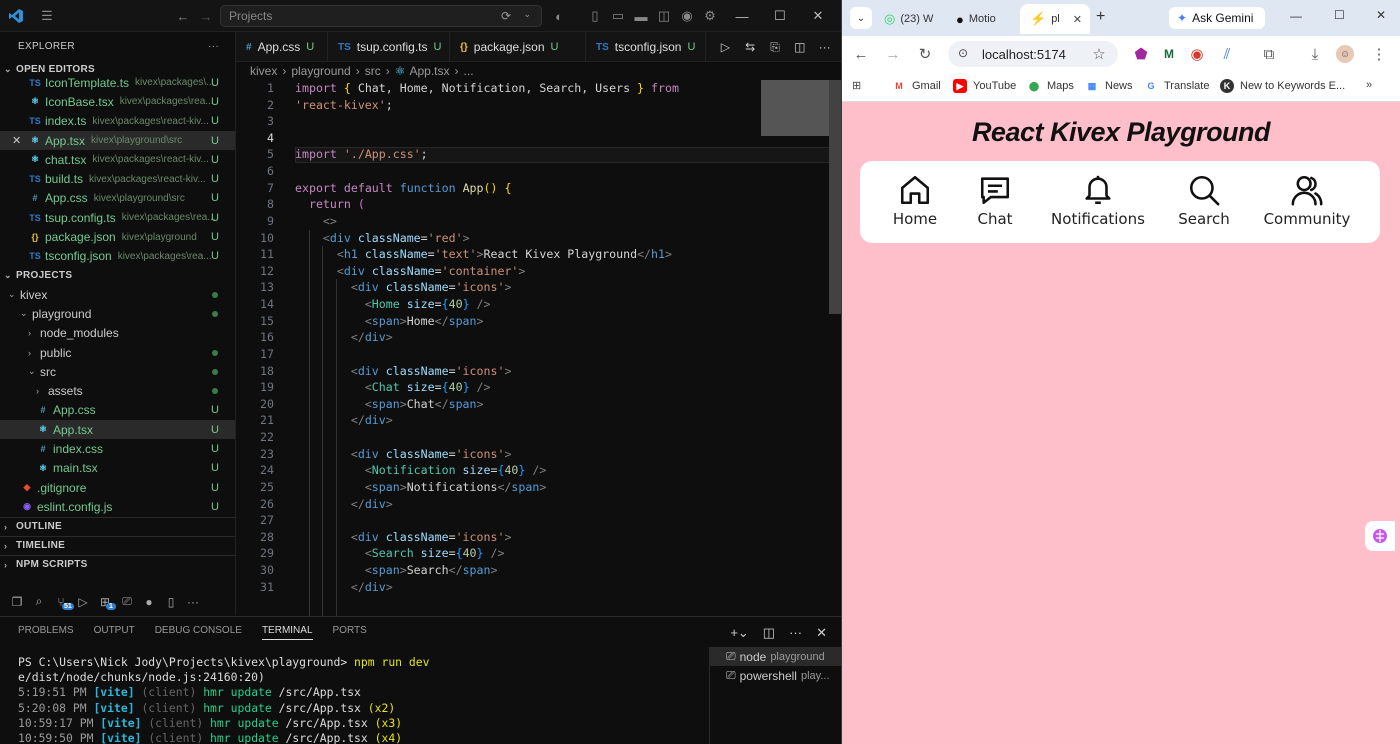 The width and height of the screenshot is (1400, 744). What do you see at coordinates (46, 632) in the screenshot?
I see `panel-tab-problems: PROBLEMS` at bounding box center [46, 632].